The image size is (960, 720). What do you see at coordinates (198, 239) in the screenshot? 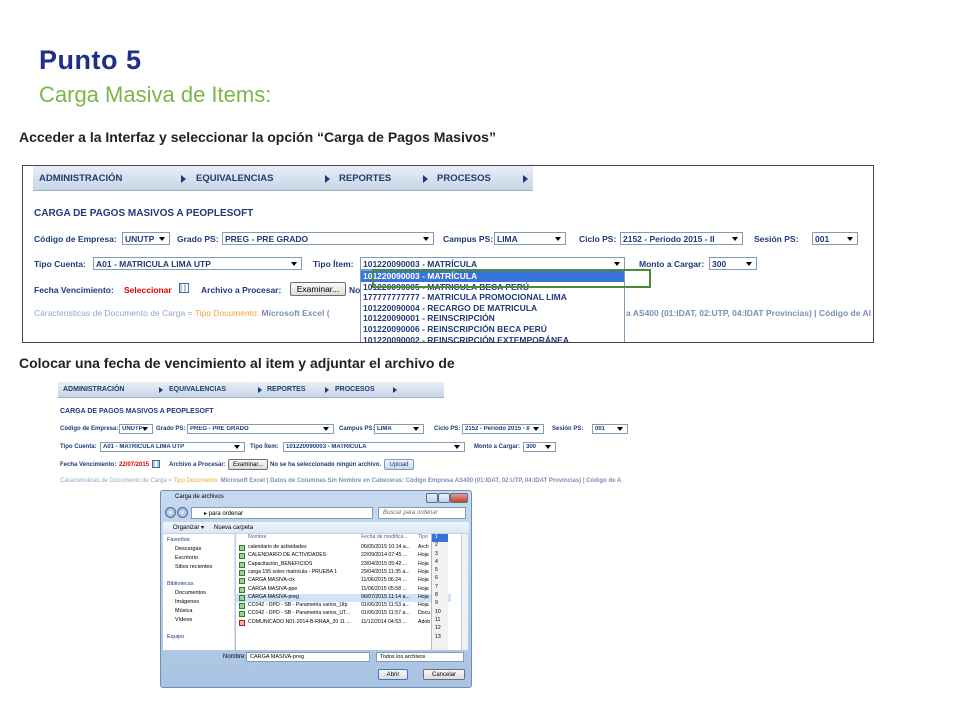
I see `label-grado-ps: Grado PS:` at bounding box center [198, 239].